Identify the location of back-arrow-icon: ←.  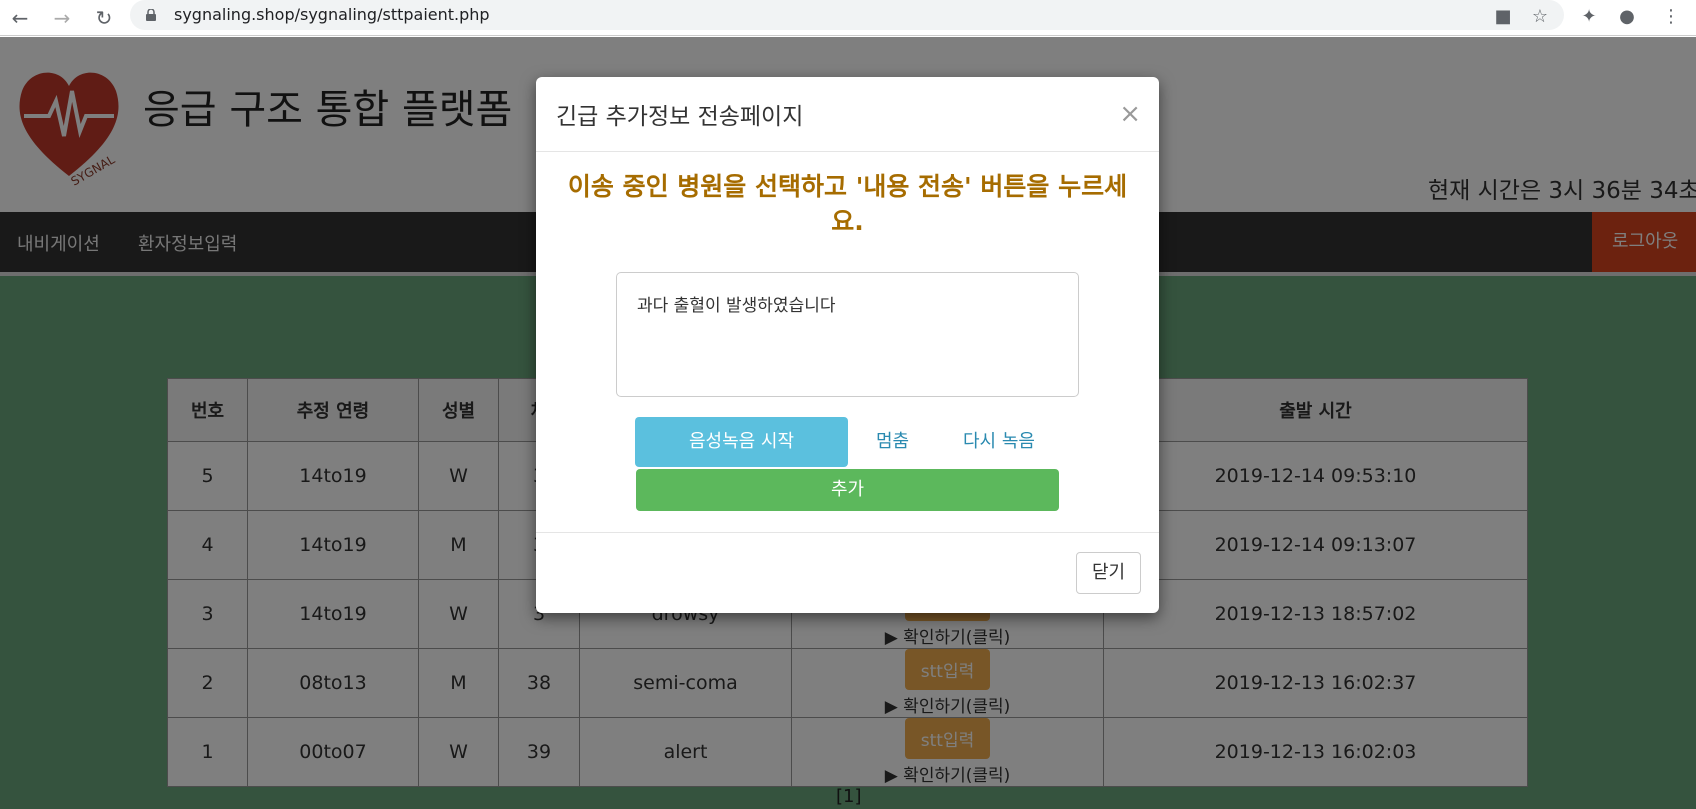
(20, 18).